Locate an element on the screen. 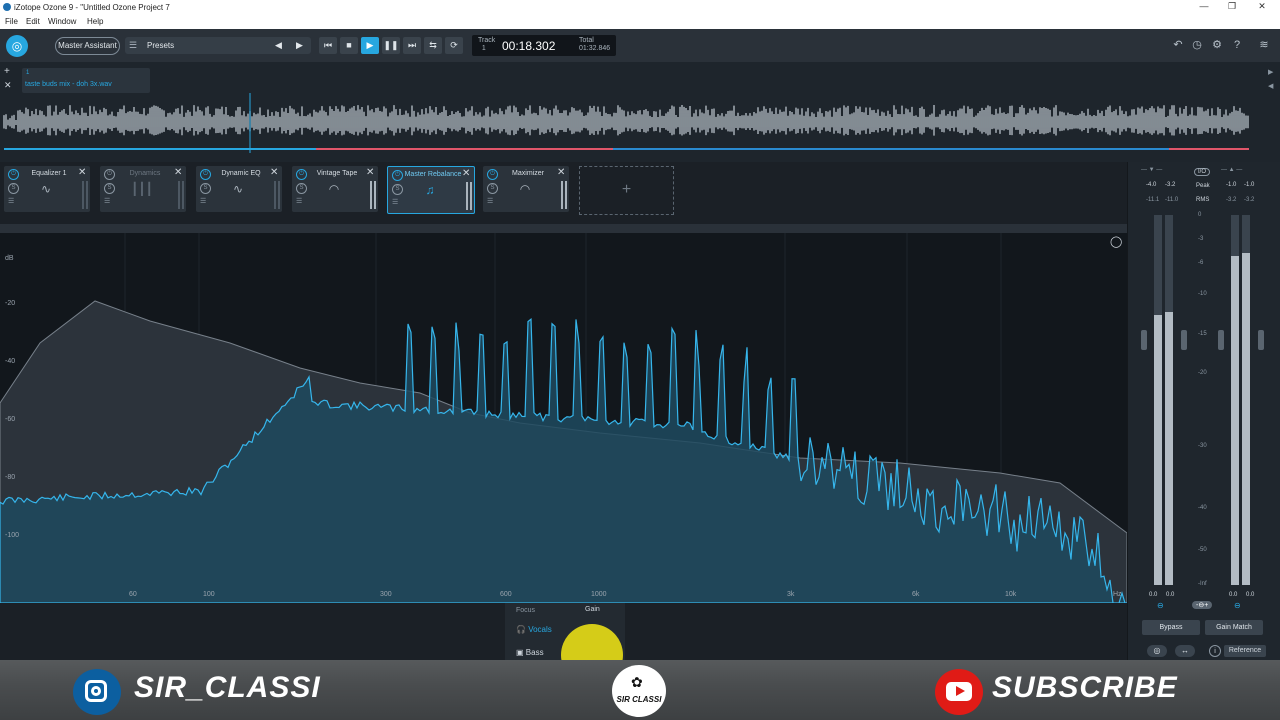 The height and width of the screenshot is (720, 1280). input-gain-slider is located at coordinates (1144, 340).